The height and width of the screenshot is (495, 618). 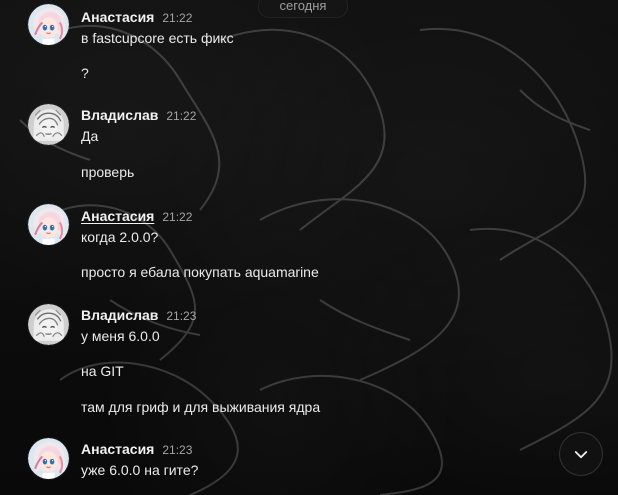 I want to click on message-text: Да, so click(x=90, y=136).